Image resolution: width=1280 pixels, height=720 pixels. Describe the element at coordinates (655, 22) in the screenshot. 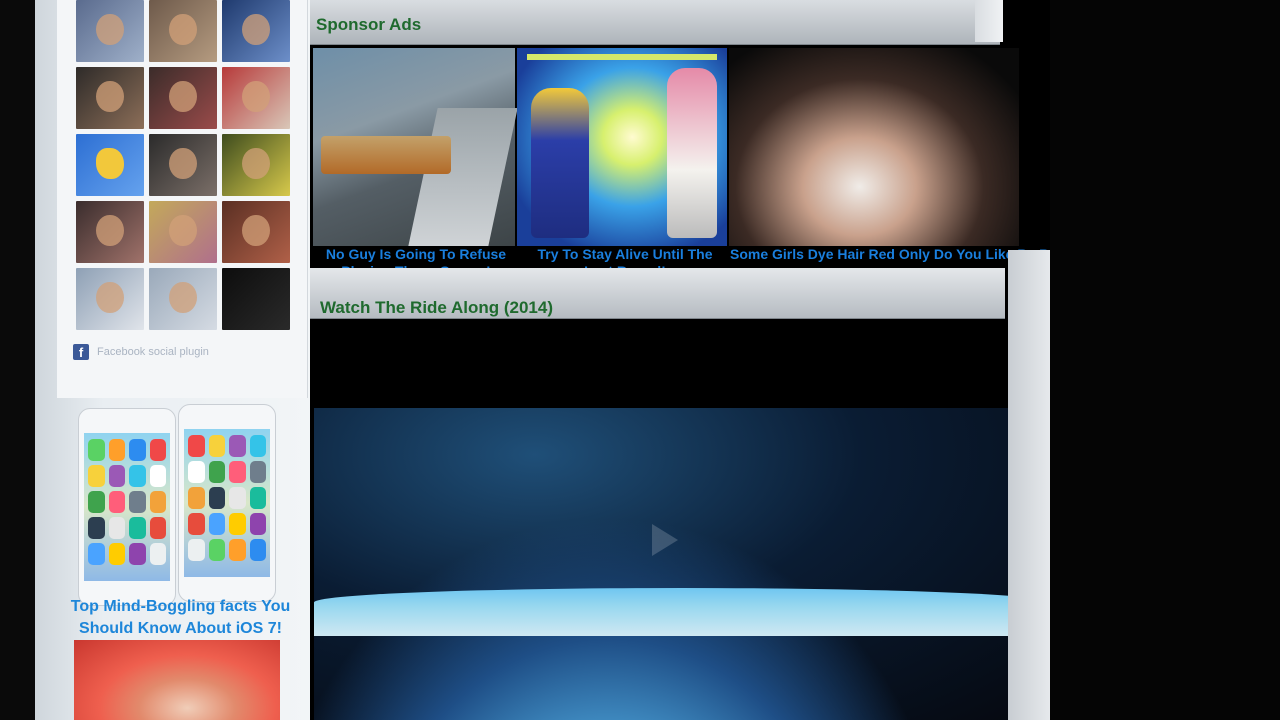

I see `sponsor-ads-header: Sponsor Ads` at that location.